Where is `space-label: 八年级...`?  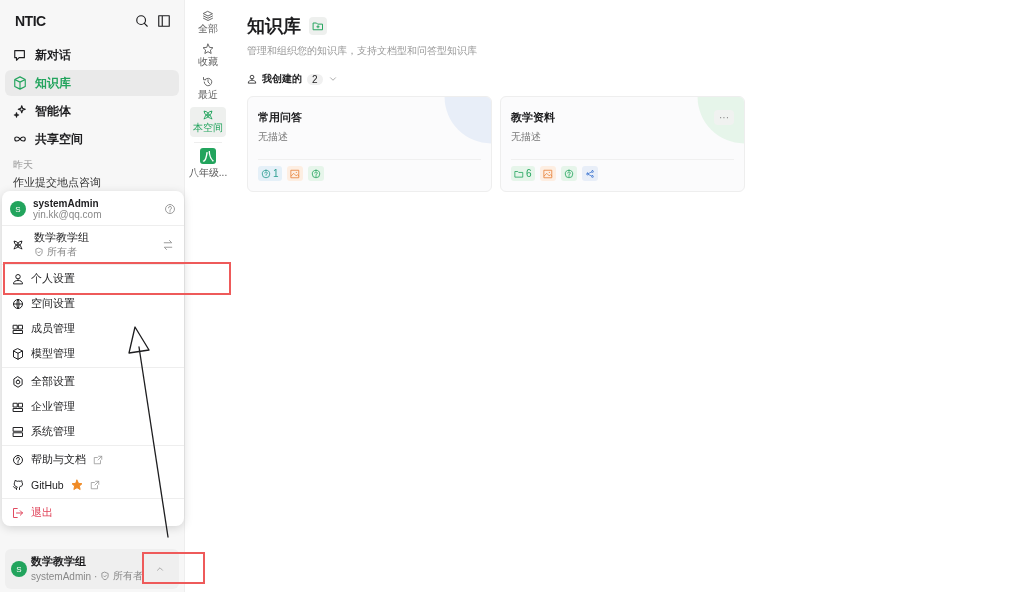
space-label: 八年级... is located at coordinates (208, 173).